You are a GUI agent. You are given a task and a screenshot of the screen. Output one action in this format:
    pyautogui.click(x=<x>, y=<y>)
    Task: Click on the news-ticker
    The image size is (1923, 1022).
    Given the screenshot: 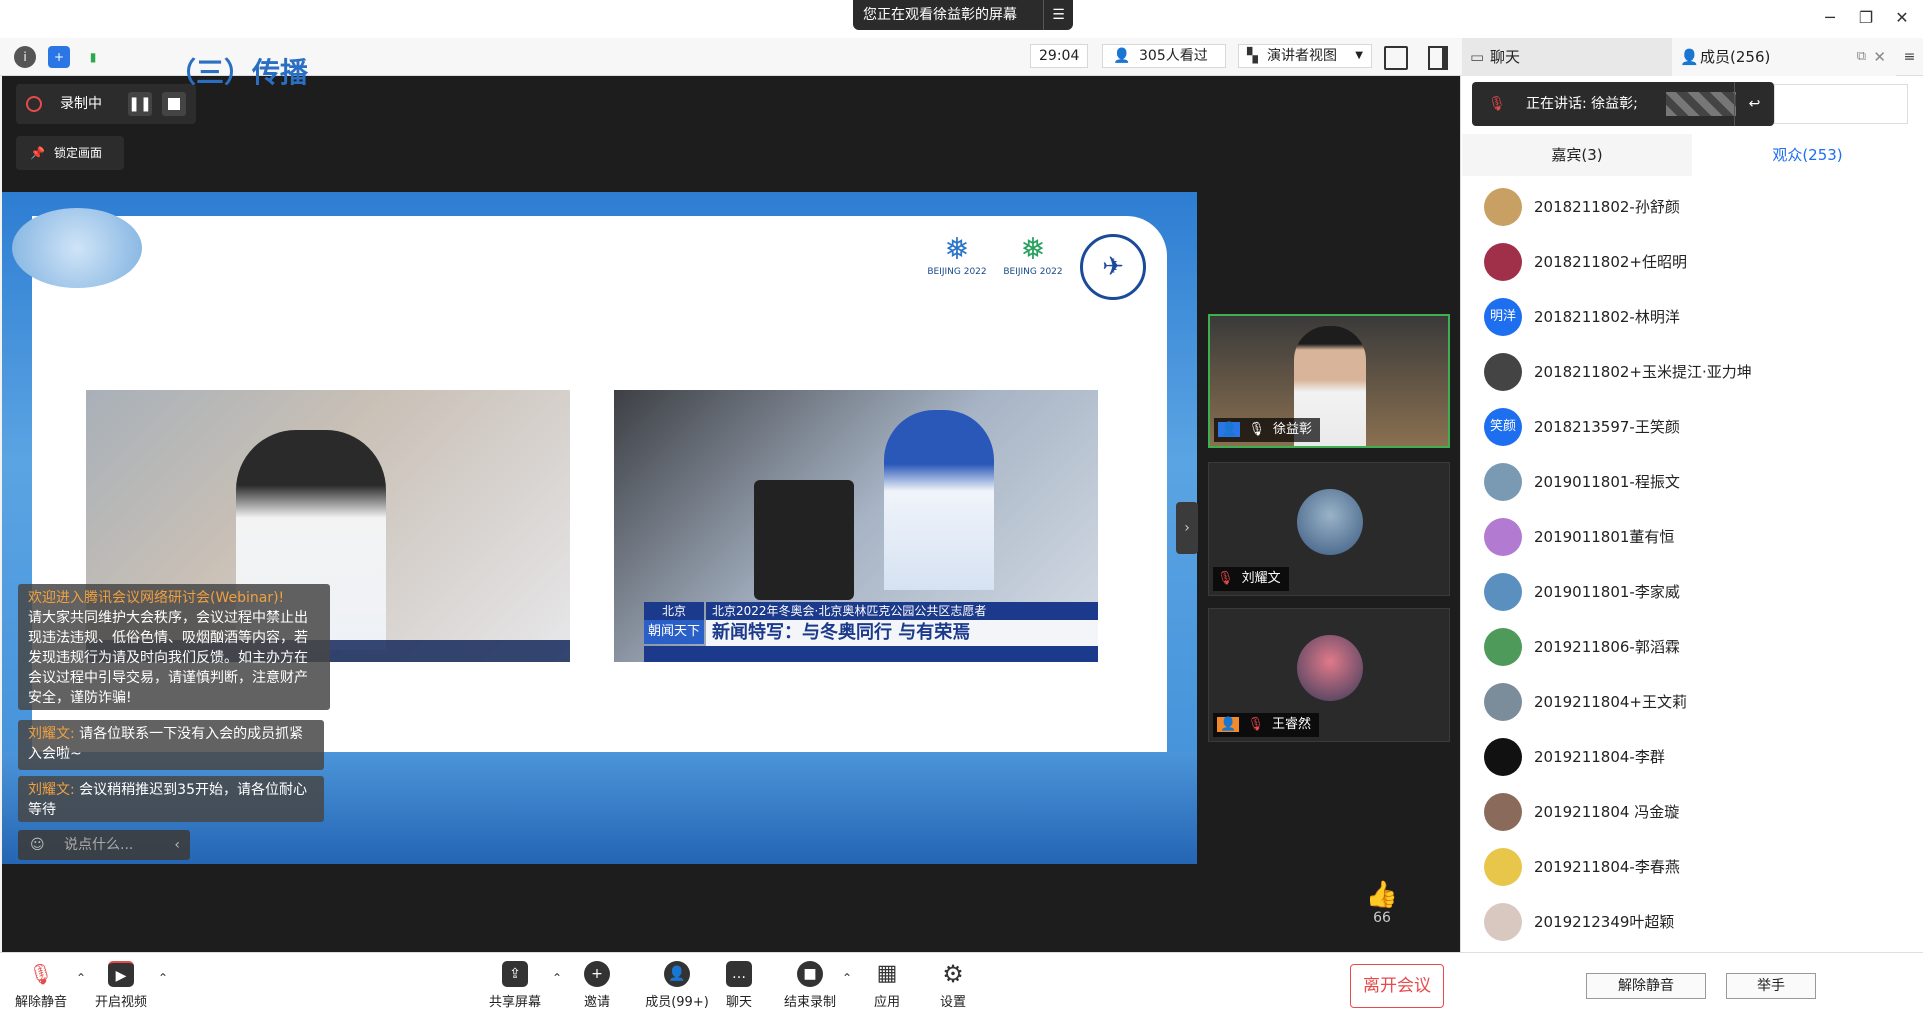 What is the action you would take?
    pyautogui.click(x=871, y=654)
    